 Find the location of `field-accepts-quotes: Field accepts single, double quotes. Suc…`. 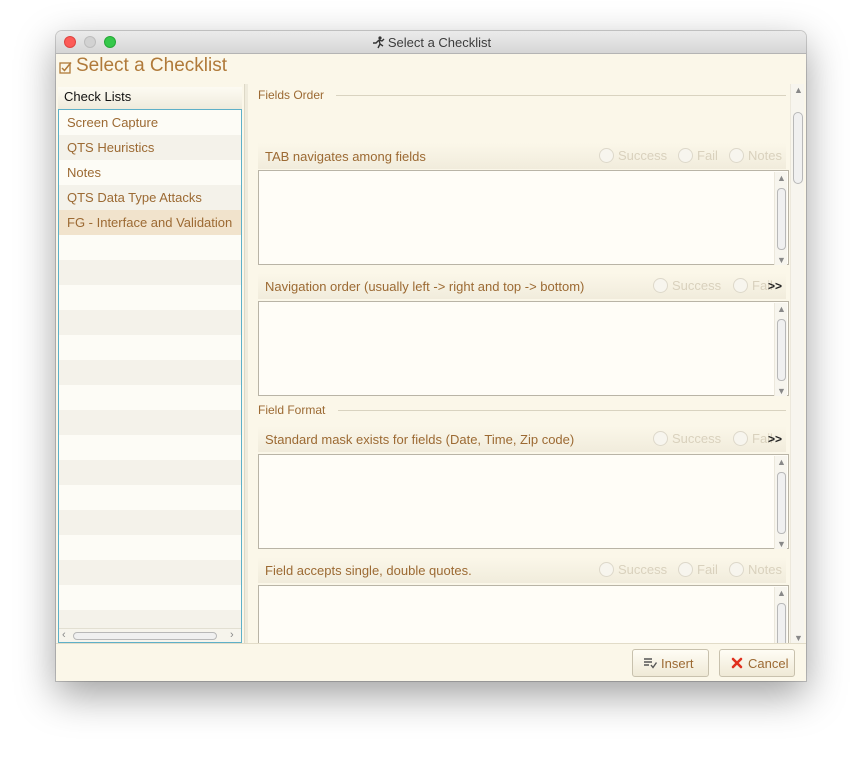

field-accepts-quotes: Field accepts single, double quotes. Suc… is located at coordinates (522, 570).